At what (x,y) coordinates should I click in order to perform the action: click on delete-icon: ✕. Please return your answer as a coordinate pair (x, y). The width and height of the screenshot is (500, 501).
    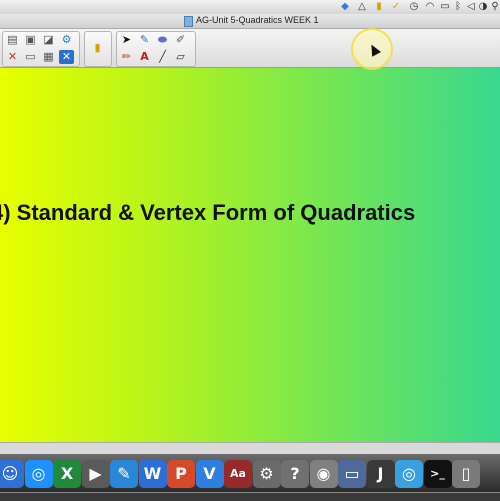
    Looking at the image, I should click on (12, 57).